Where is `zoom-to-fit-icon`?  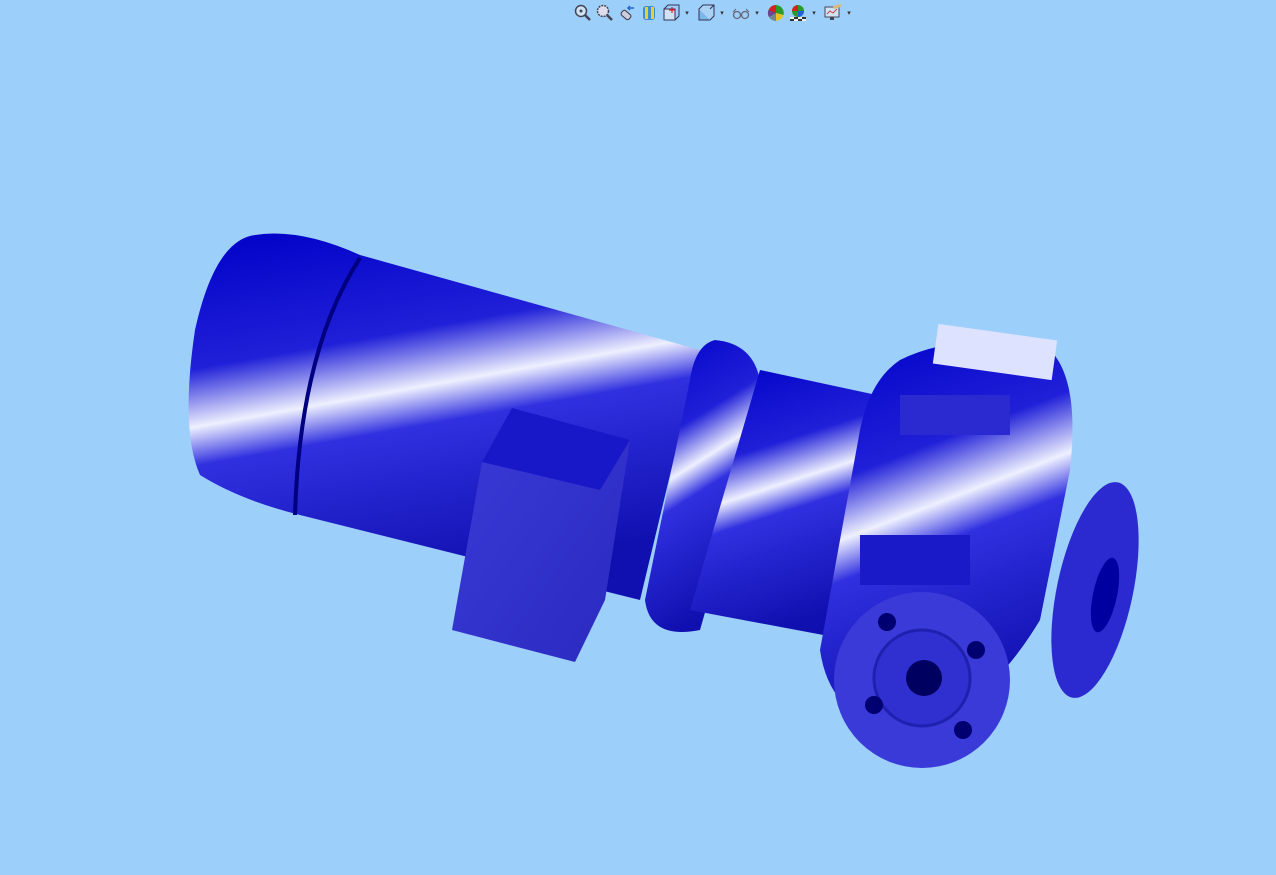
zoom-to-fit-icon is located at coordinates (582, 12).